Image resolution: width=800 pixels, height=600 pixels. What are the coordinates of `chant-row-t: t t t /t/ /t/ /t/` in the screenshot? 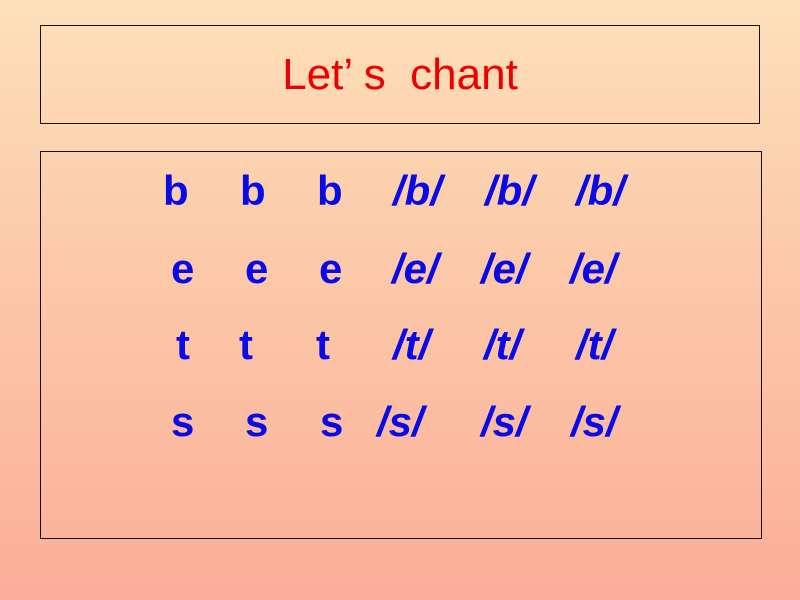 It's located at (401, 345).